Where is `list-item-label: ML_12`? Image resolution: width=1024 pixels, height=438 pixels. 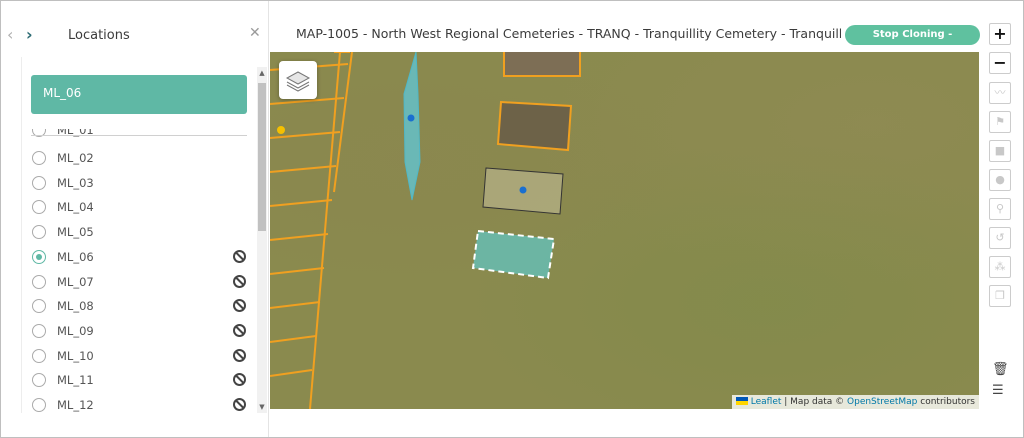 list-item-label: ML_12 is located at coordinates (75, 405).